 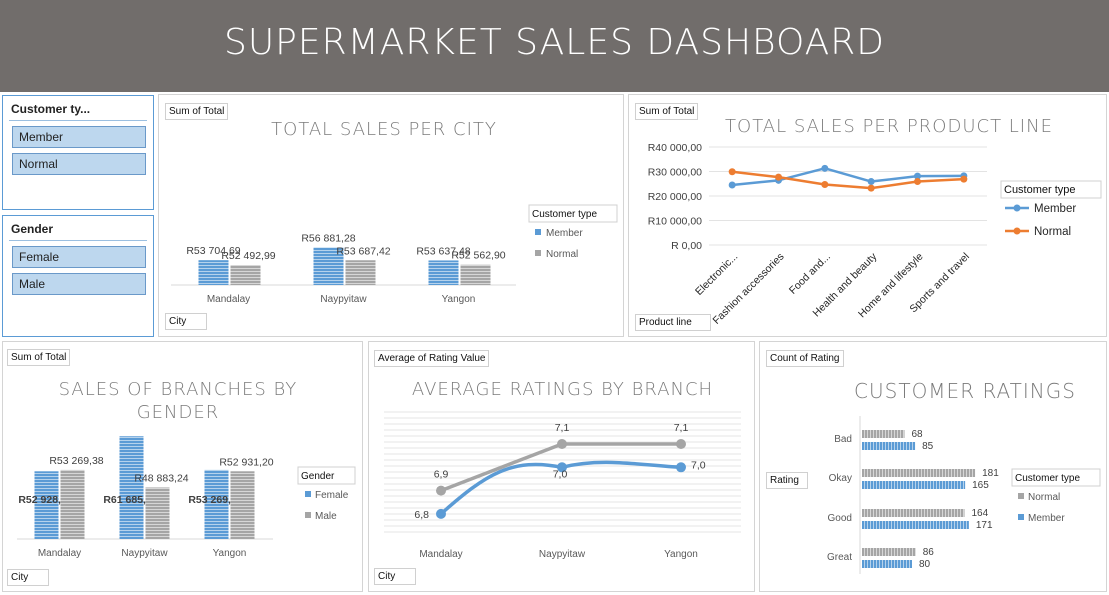 What do you see at coordinates (1017, 231) in the screenshot?
I see `legend-marker-normal` at bounding box center [1017, 231].